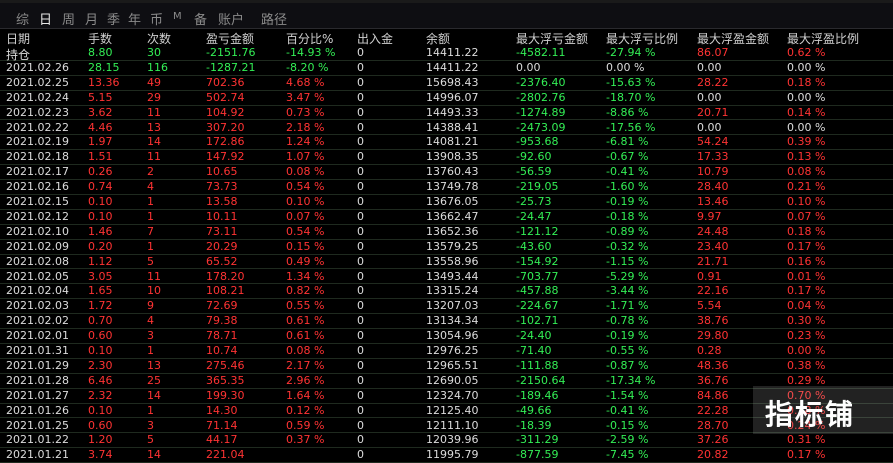 This screenshot has width=893, height=463. Describe the element at coordinates (37, 157) in the screenshot. I see `table-cell: 2021.02.18` at that location.